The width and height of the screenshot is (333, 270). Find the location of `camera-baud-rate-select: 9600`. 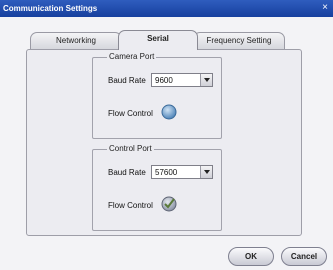

camera-baud-rate-select: 9600 is located at coordinates (182, 80).